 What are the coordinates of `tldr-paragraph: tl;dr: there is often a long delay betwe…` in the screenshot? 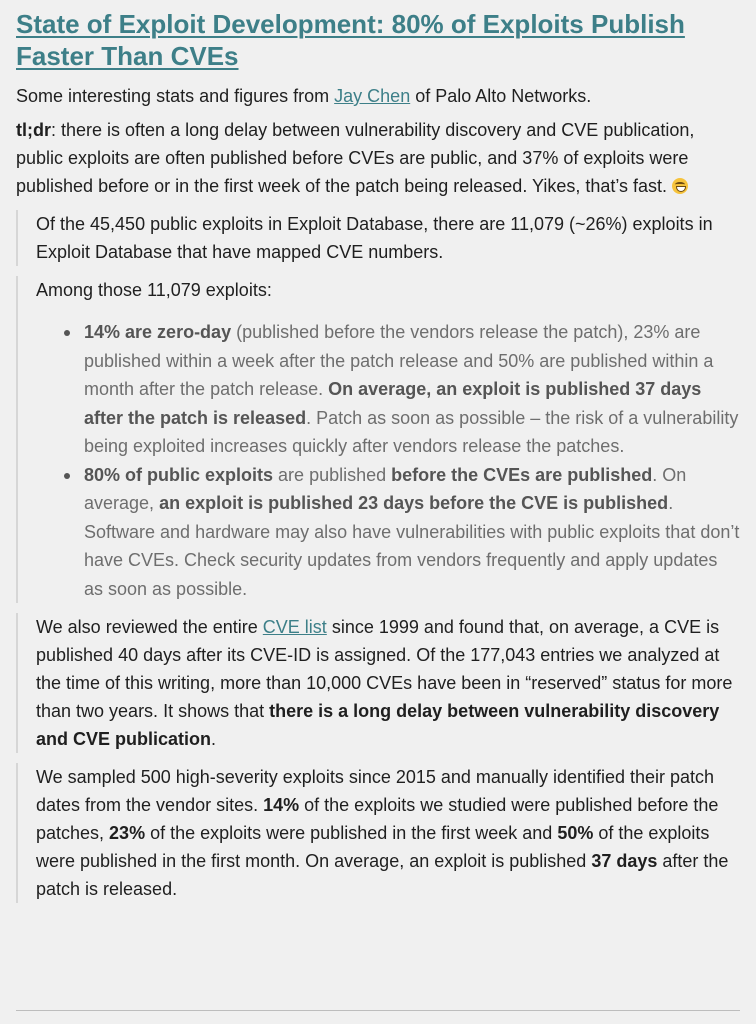 It's located at (378, 158).